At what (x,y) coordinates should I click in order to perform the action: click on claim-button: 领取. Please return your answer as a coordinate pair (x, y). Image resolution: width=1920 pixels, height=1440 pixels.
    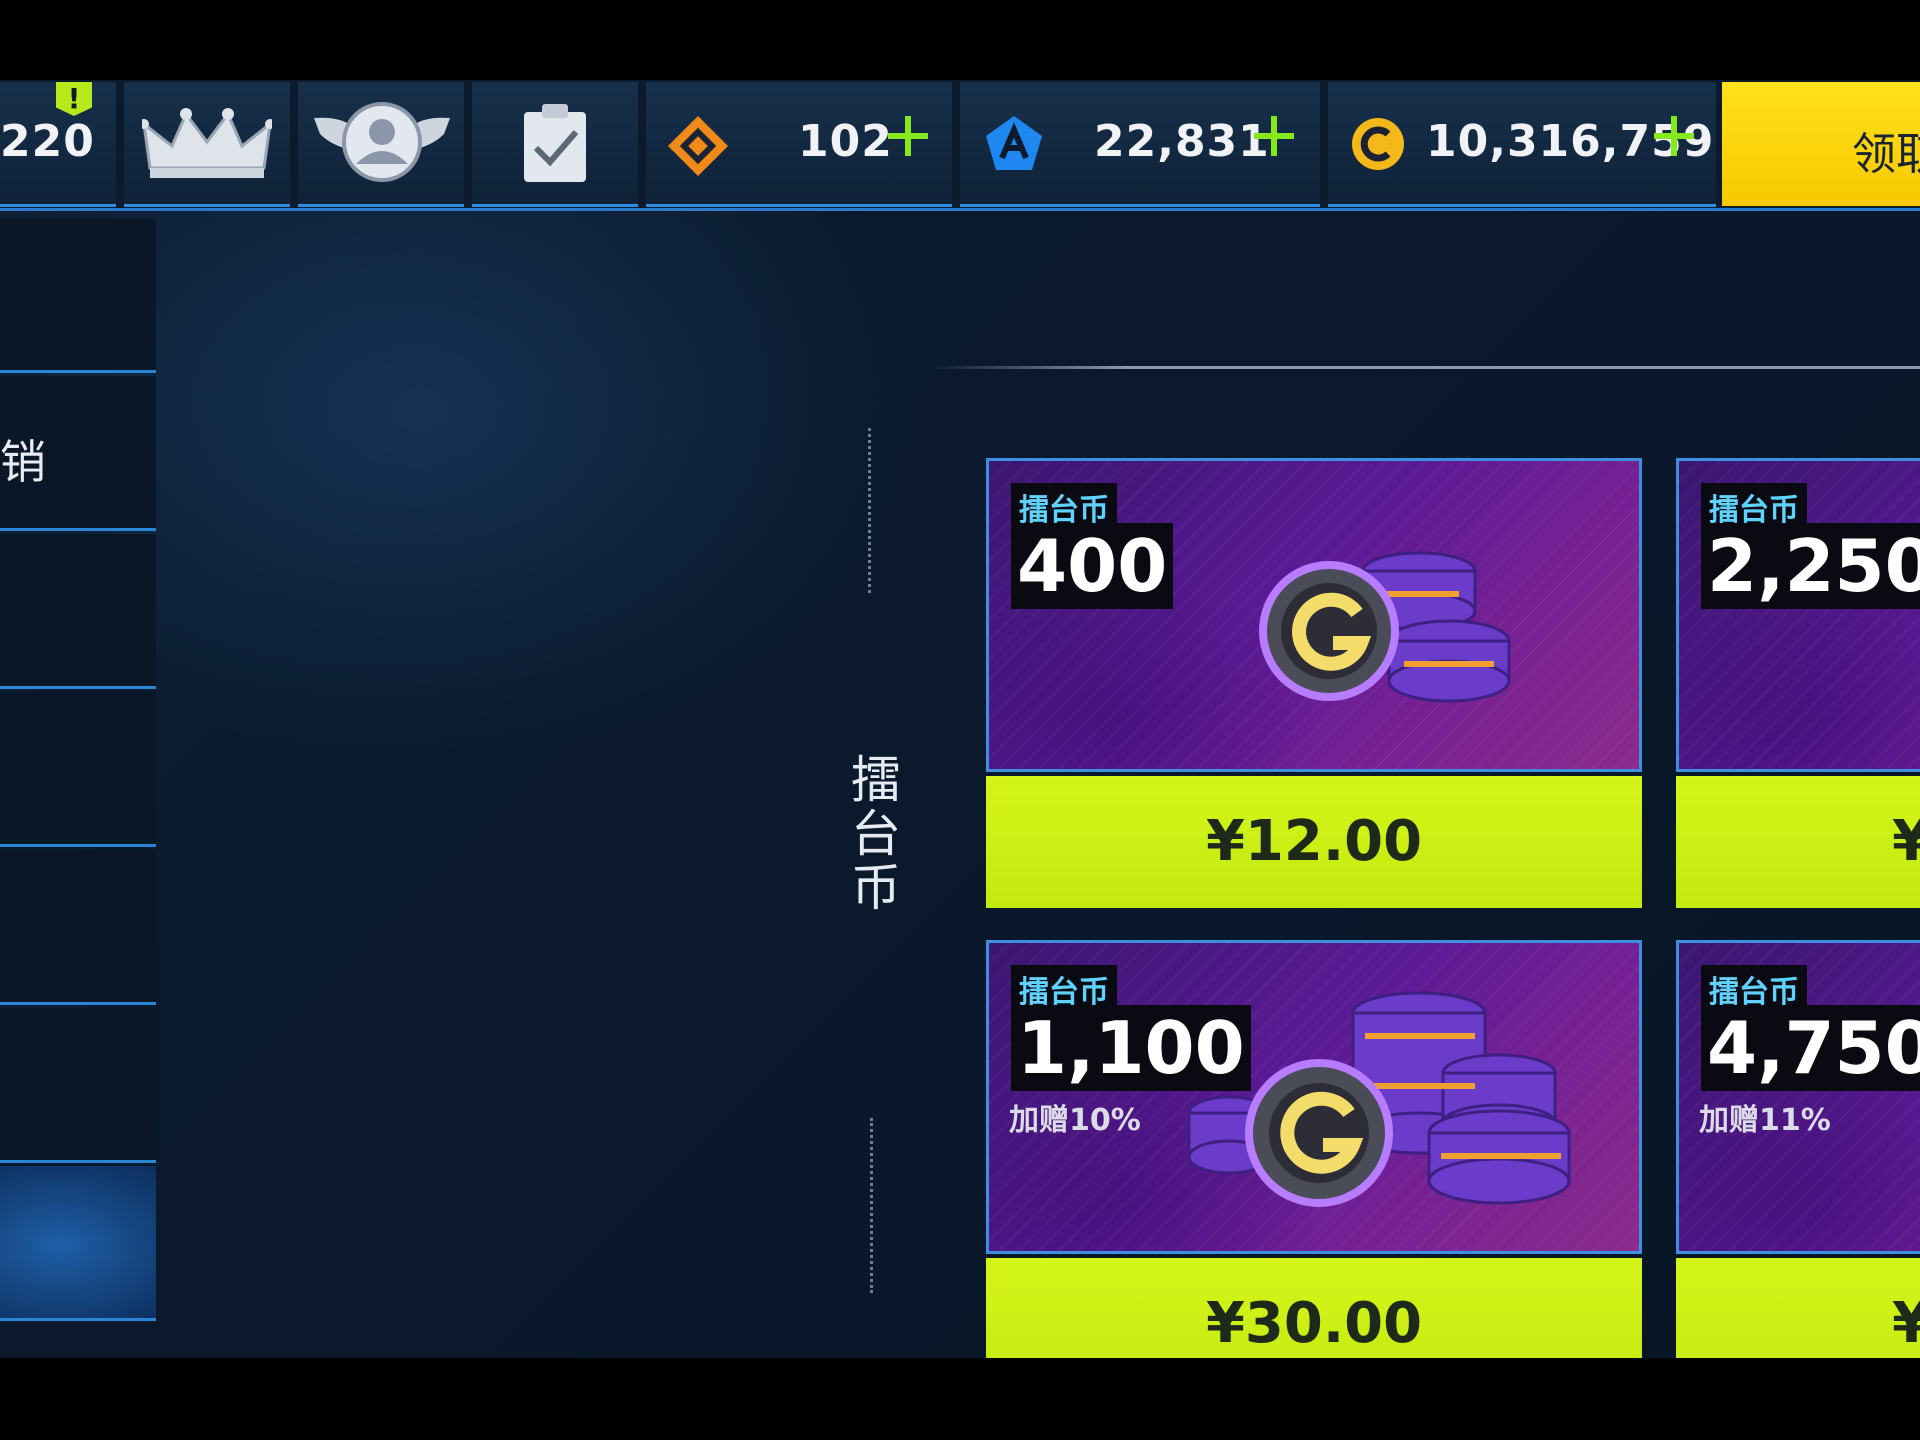
    Looking at the image, I should click on (1821, 144).